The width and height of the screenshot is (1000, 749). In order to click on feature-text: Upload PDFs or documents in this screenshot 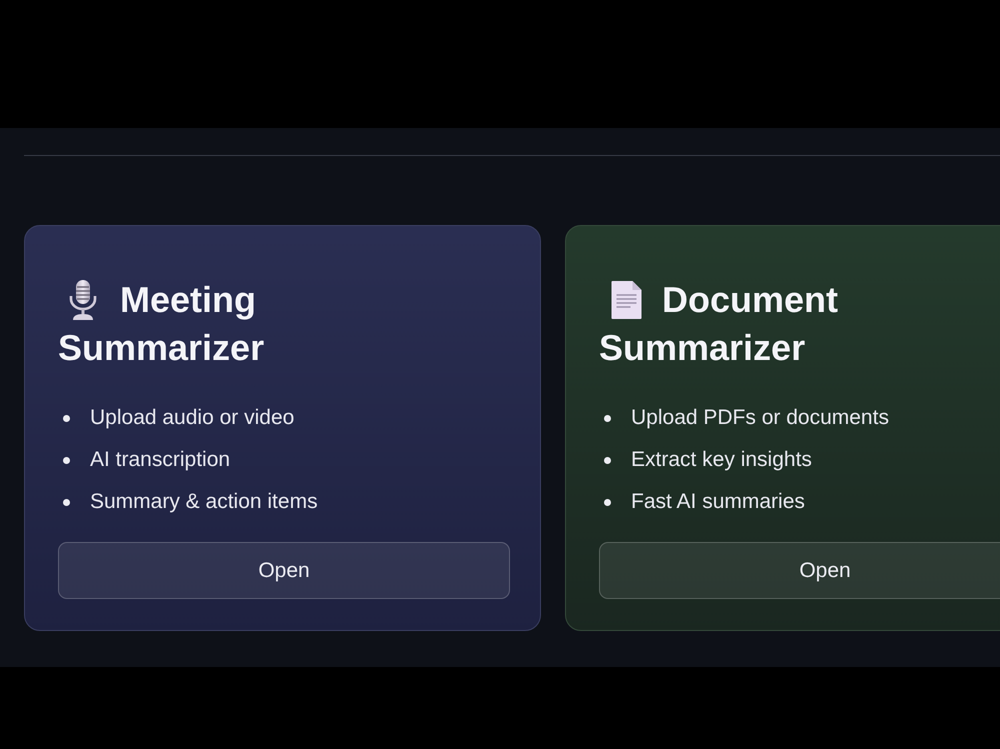, I will do `click(760, 418)`.